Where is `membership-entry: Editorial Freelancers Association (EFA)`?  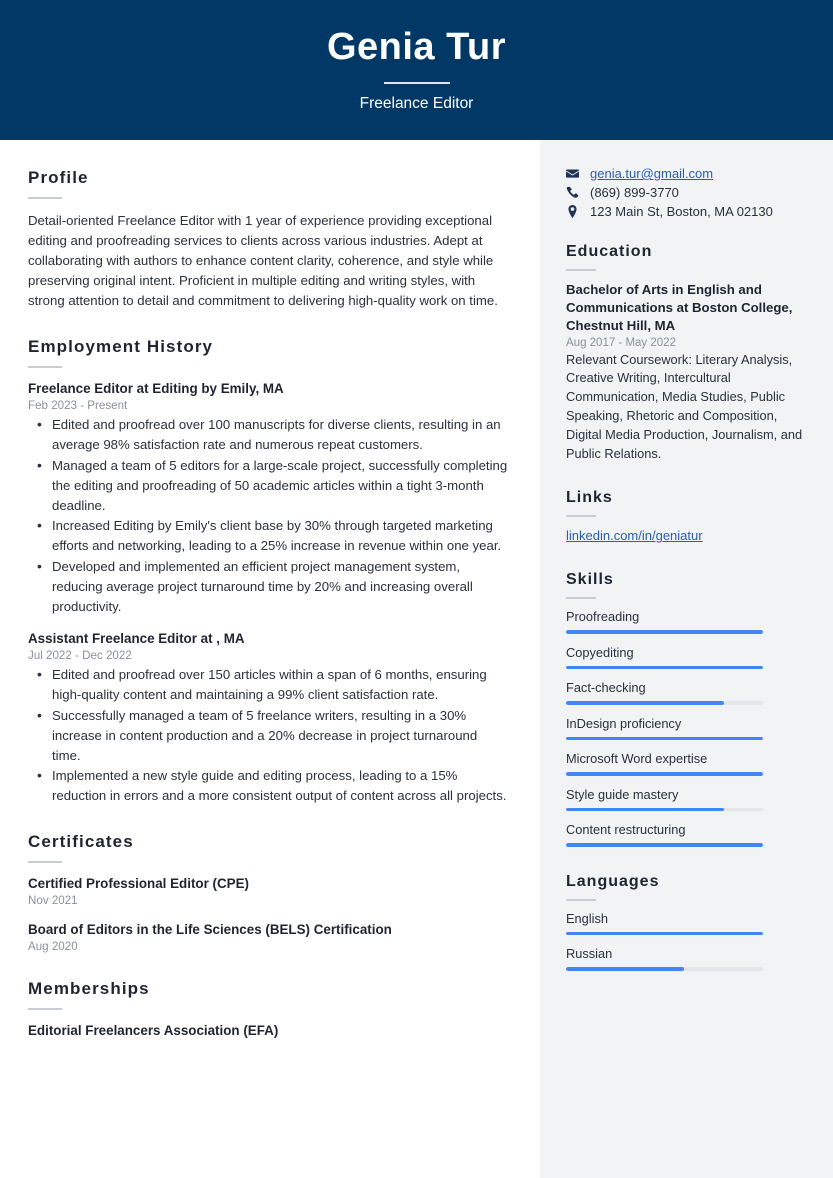
membership-entry: Editorial Freelancers Association (EFA) is located at coordinates (268, 1031).